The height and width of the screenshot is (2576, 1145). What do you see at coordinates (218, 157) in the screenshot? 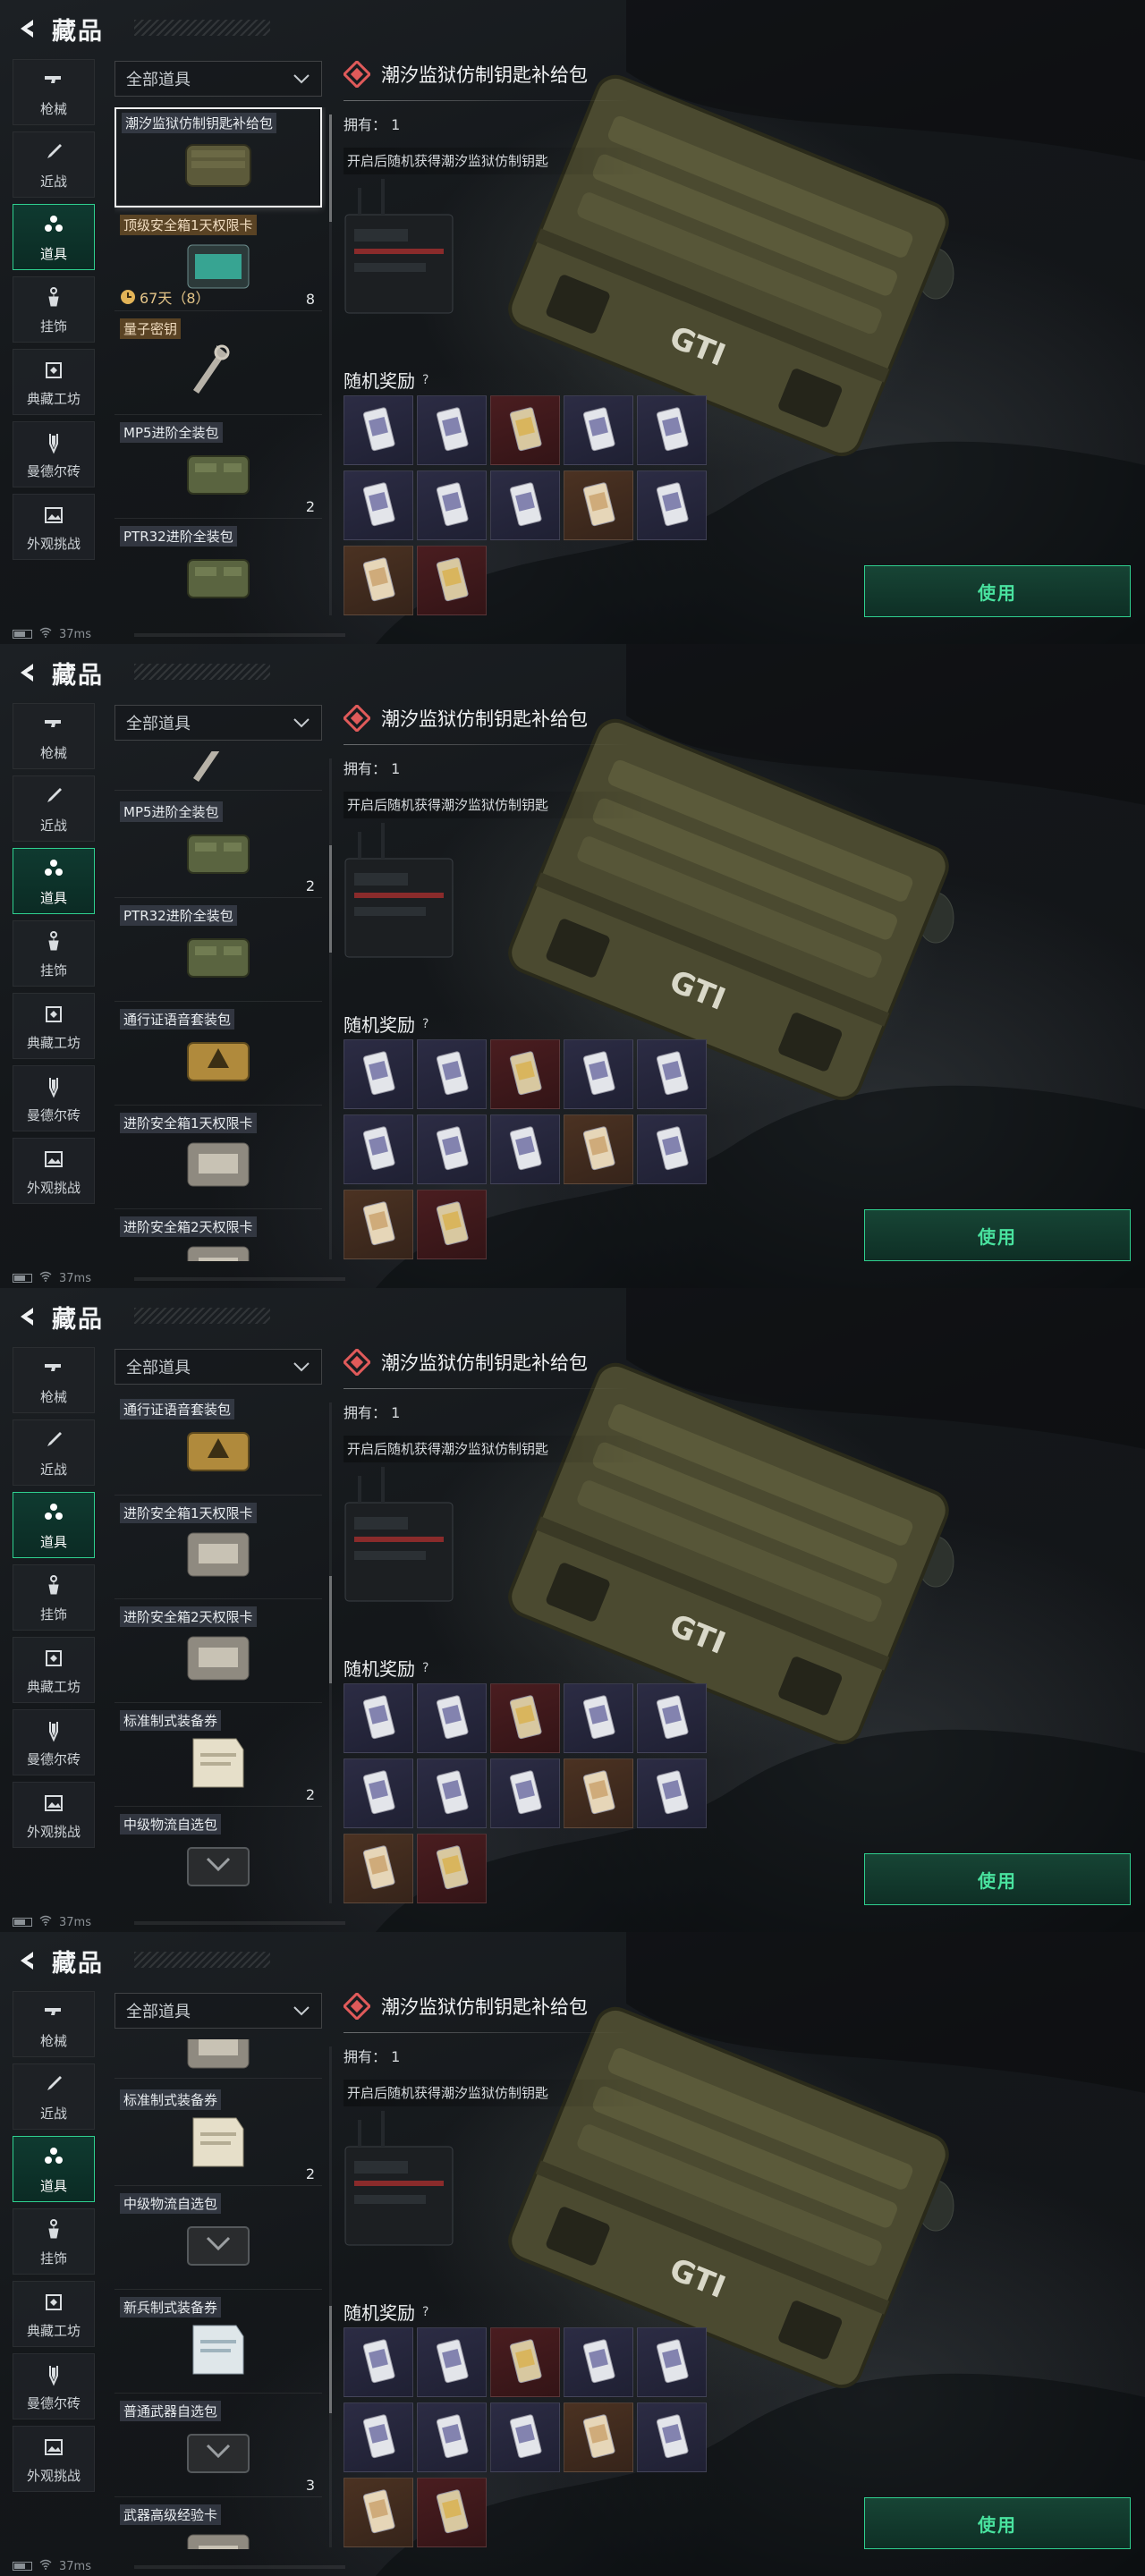
I see `item-card: 潮汐监狱仿制钥匙补给包` at bounding box center [218, 157].